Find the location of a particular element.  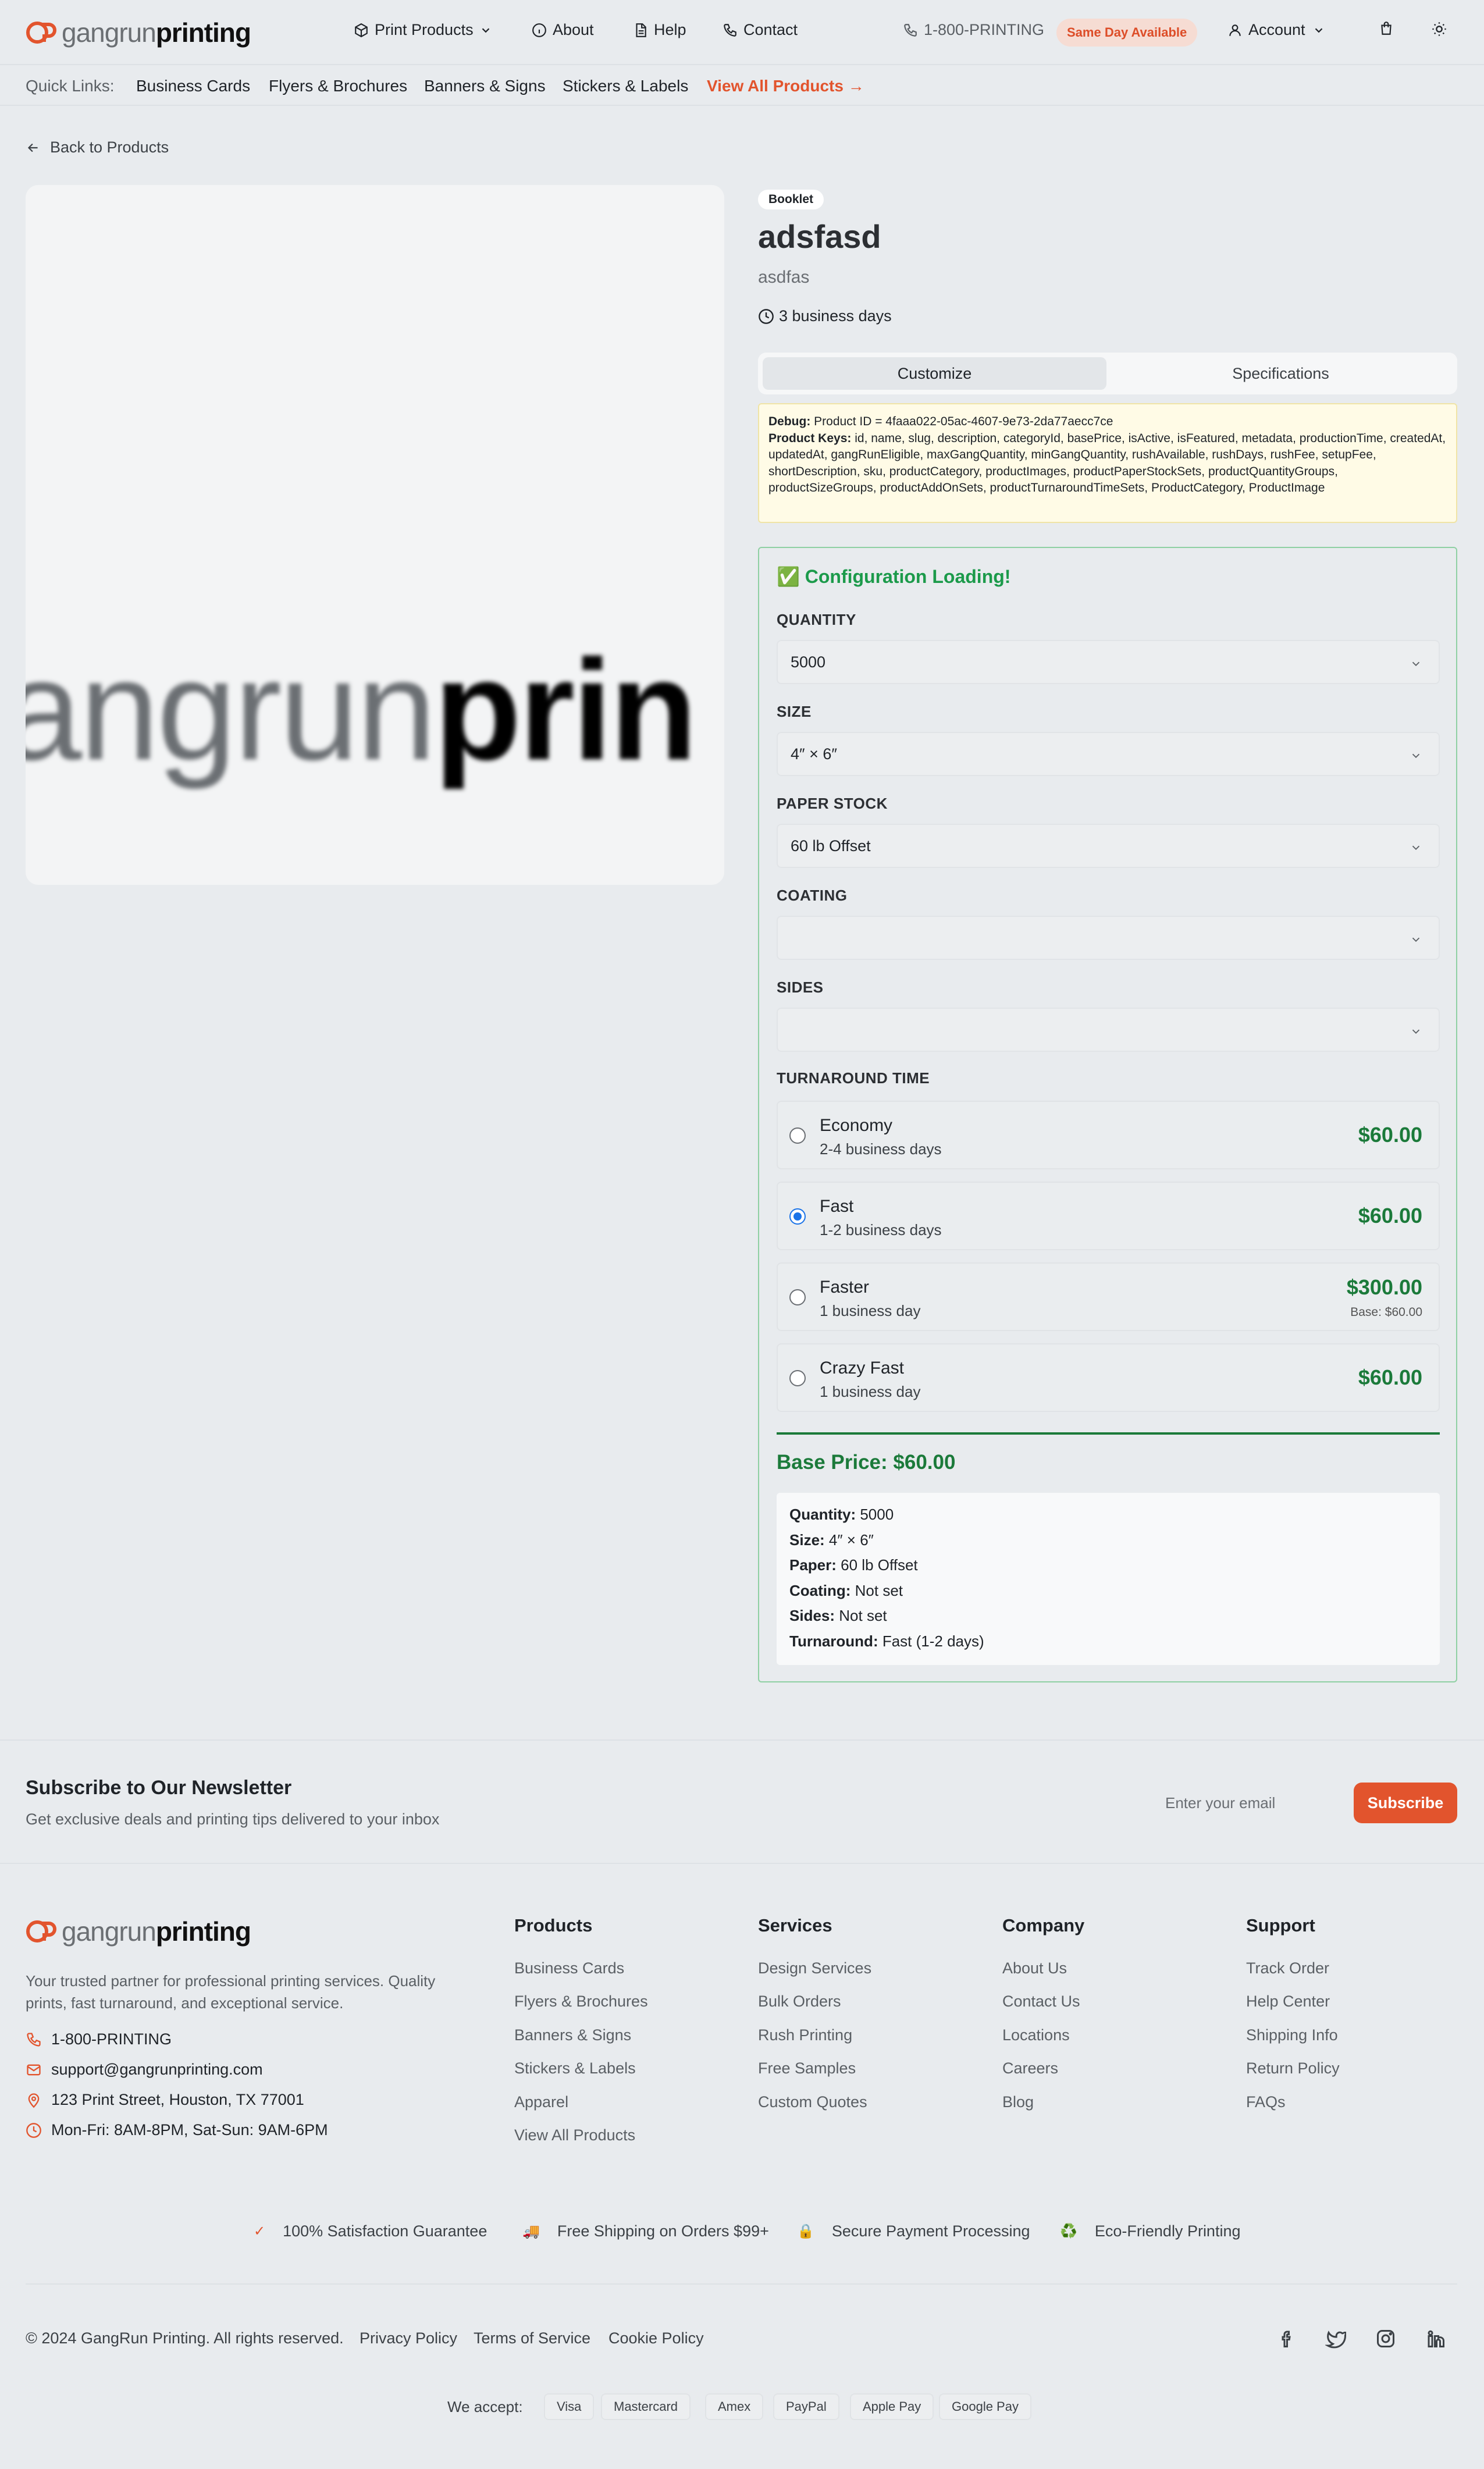

footer-link: Business Cards is located at coordinates (569, 1968).